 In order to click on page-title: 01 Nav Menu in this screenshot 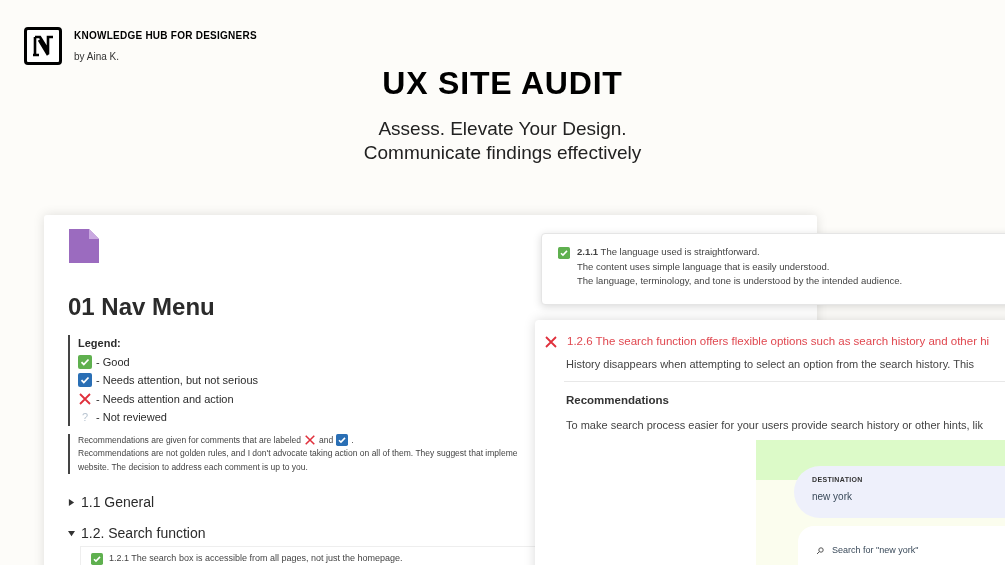, I will do `click(142, 307)`.